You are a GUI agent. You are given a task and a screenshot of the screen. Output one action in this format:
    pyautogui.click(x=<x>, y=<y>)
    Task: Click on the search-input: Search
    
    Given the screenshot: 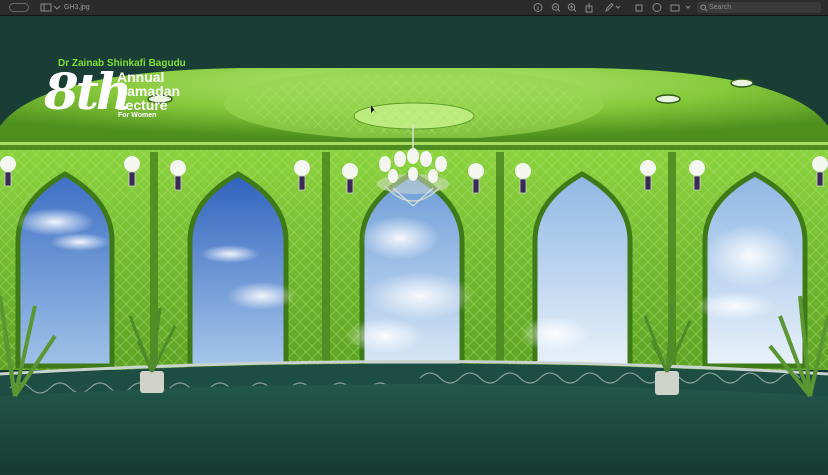 What is the action you would take?
    pyautogui.click(x=759, y=7)
    